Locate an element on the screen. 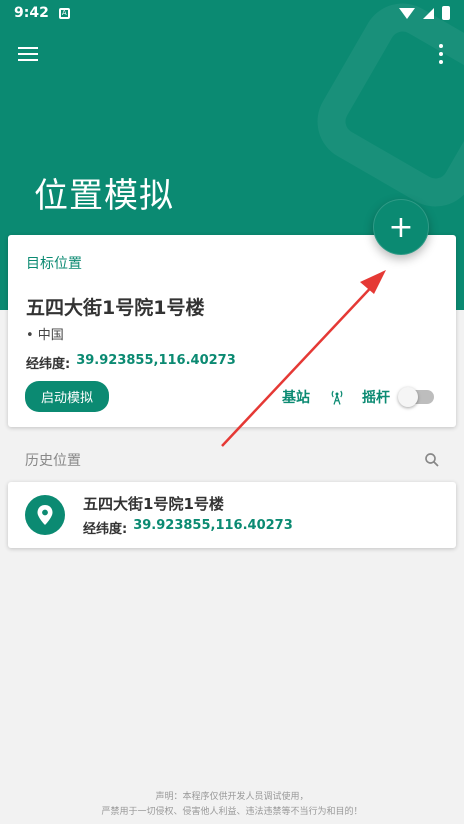 The height and width of the screenshot is (824, 464). wifi-icon is located at coordinates (407, 13).